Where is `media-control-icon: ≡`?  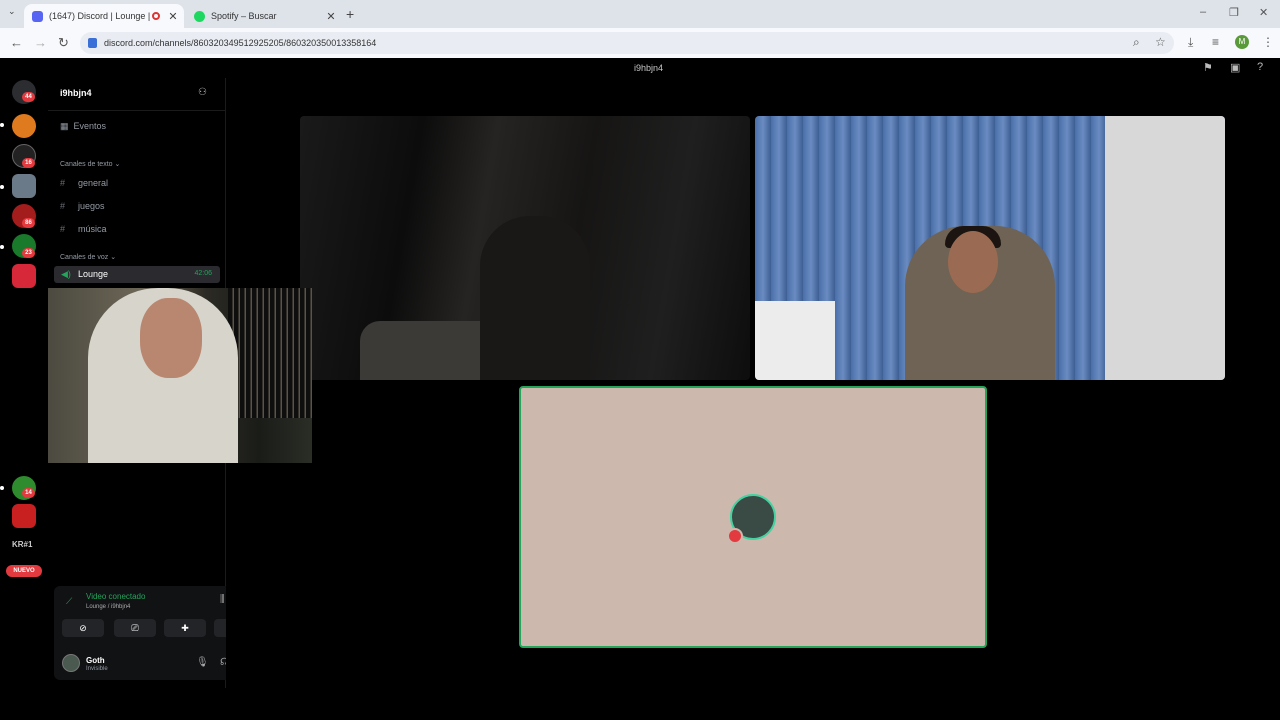
media-control-icon: ≡ is located at coordinates (1215, 42).